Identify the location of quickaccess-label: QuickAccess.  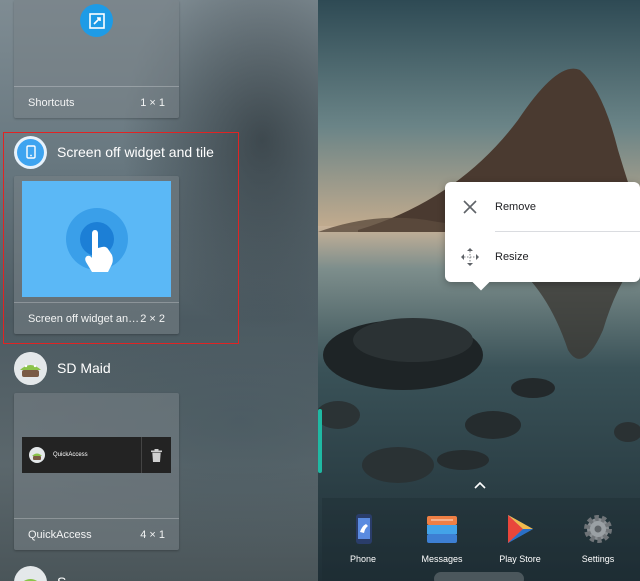
(70, 455).